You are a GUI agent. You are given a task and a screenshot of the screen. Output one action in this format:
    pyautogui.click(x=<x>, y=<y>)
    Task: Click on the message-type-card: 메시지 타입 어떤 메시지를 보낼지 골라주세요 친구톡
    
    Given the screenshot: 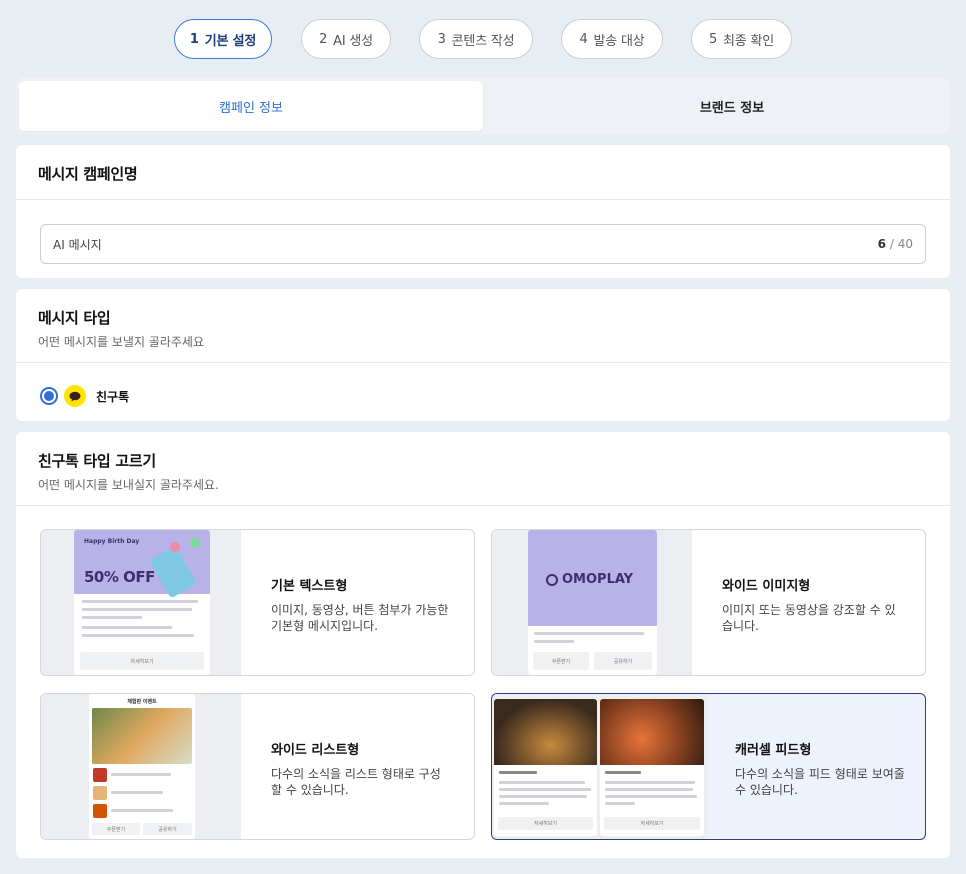 What is the action you would take?
    pyautogui.click(x=483, y=355)
    